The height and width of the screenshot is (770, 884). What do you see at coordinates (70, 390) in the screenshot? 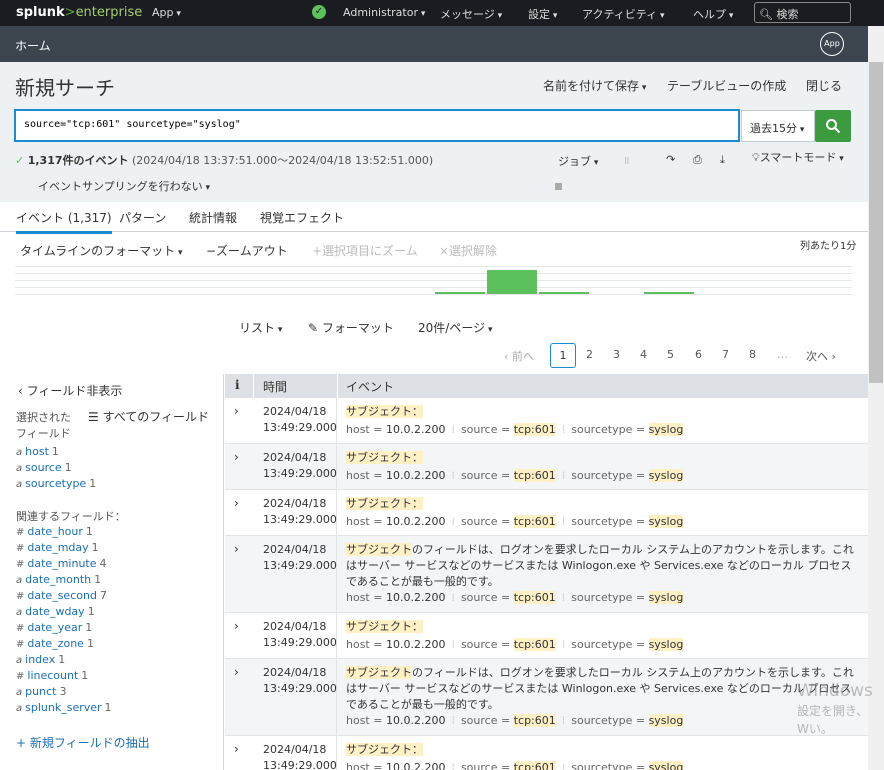
I see `hide-fields-button: ‹ フィールド非表示` at bounding box center [70, 390].